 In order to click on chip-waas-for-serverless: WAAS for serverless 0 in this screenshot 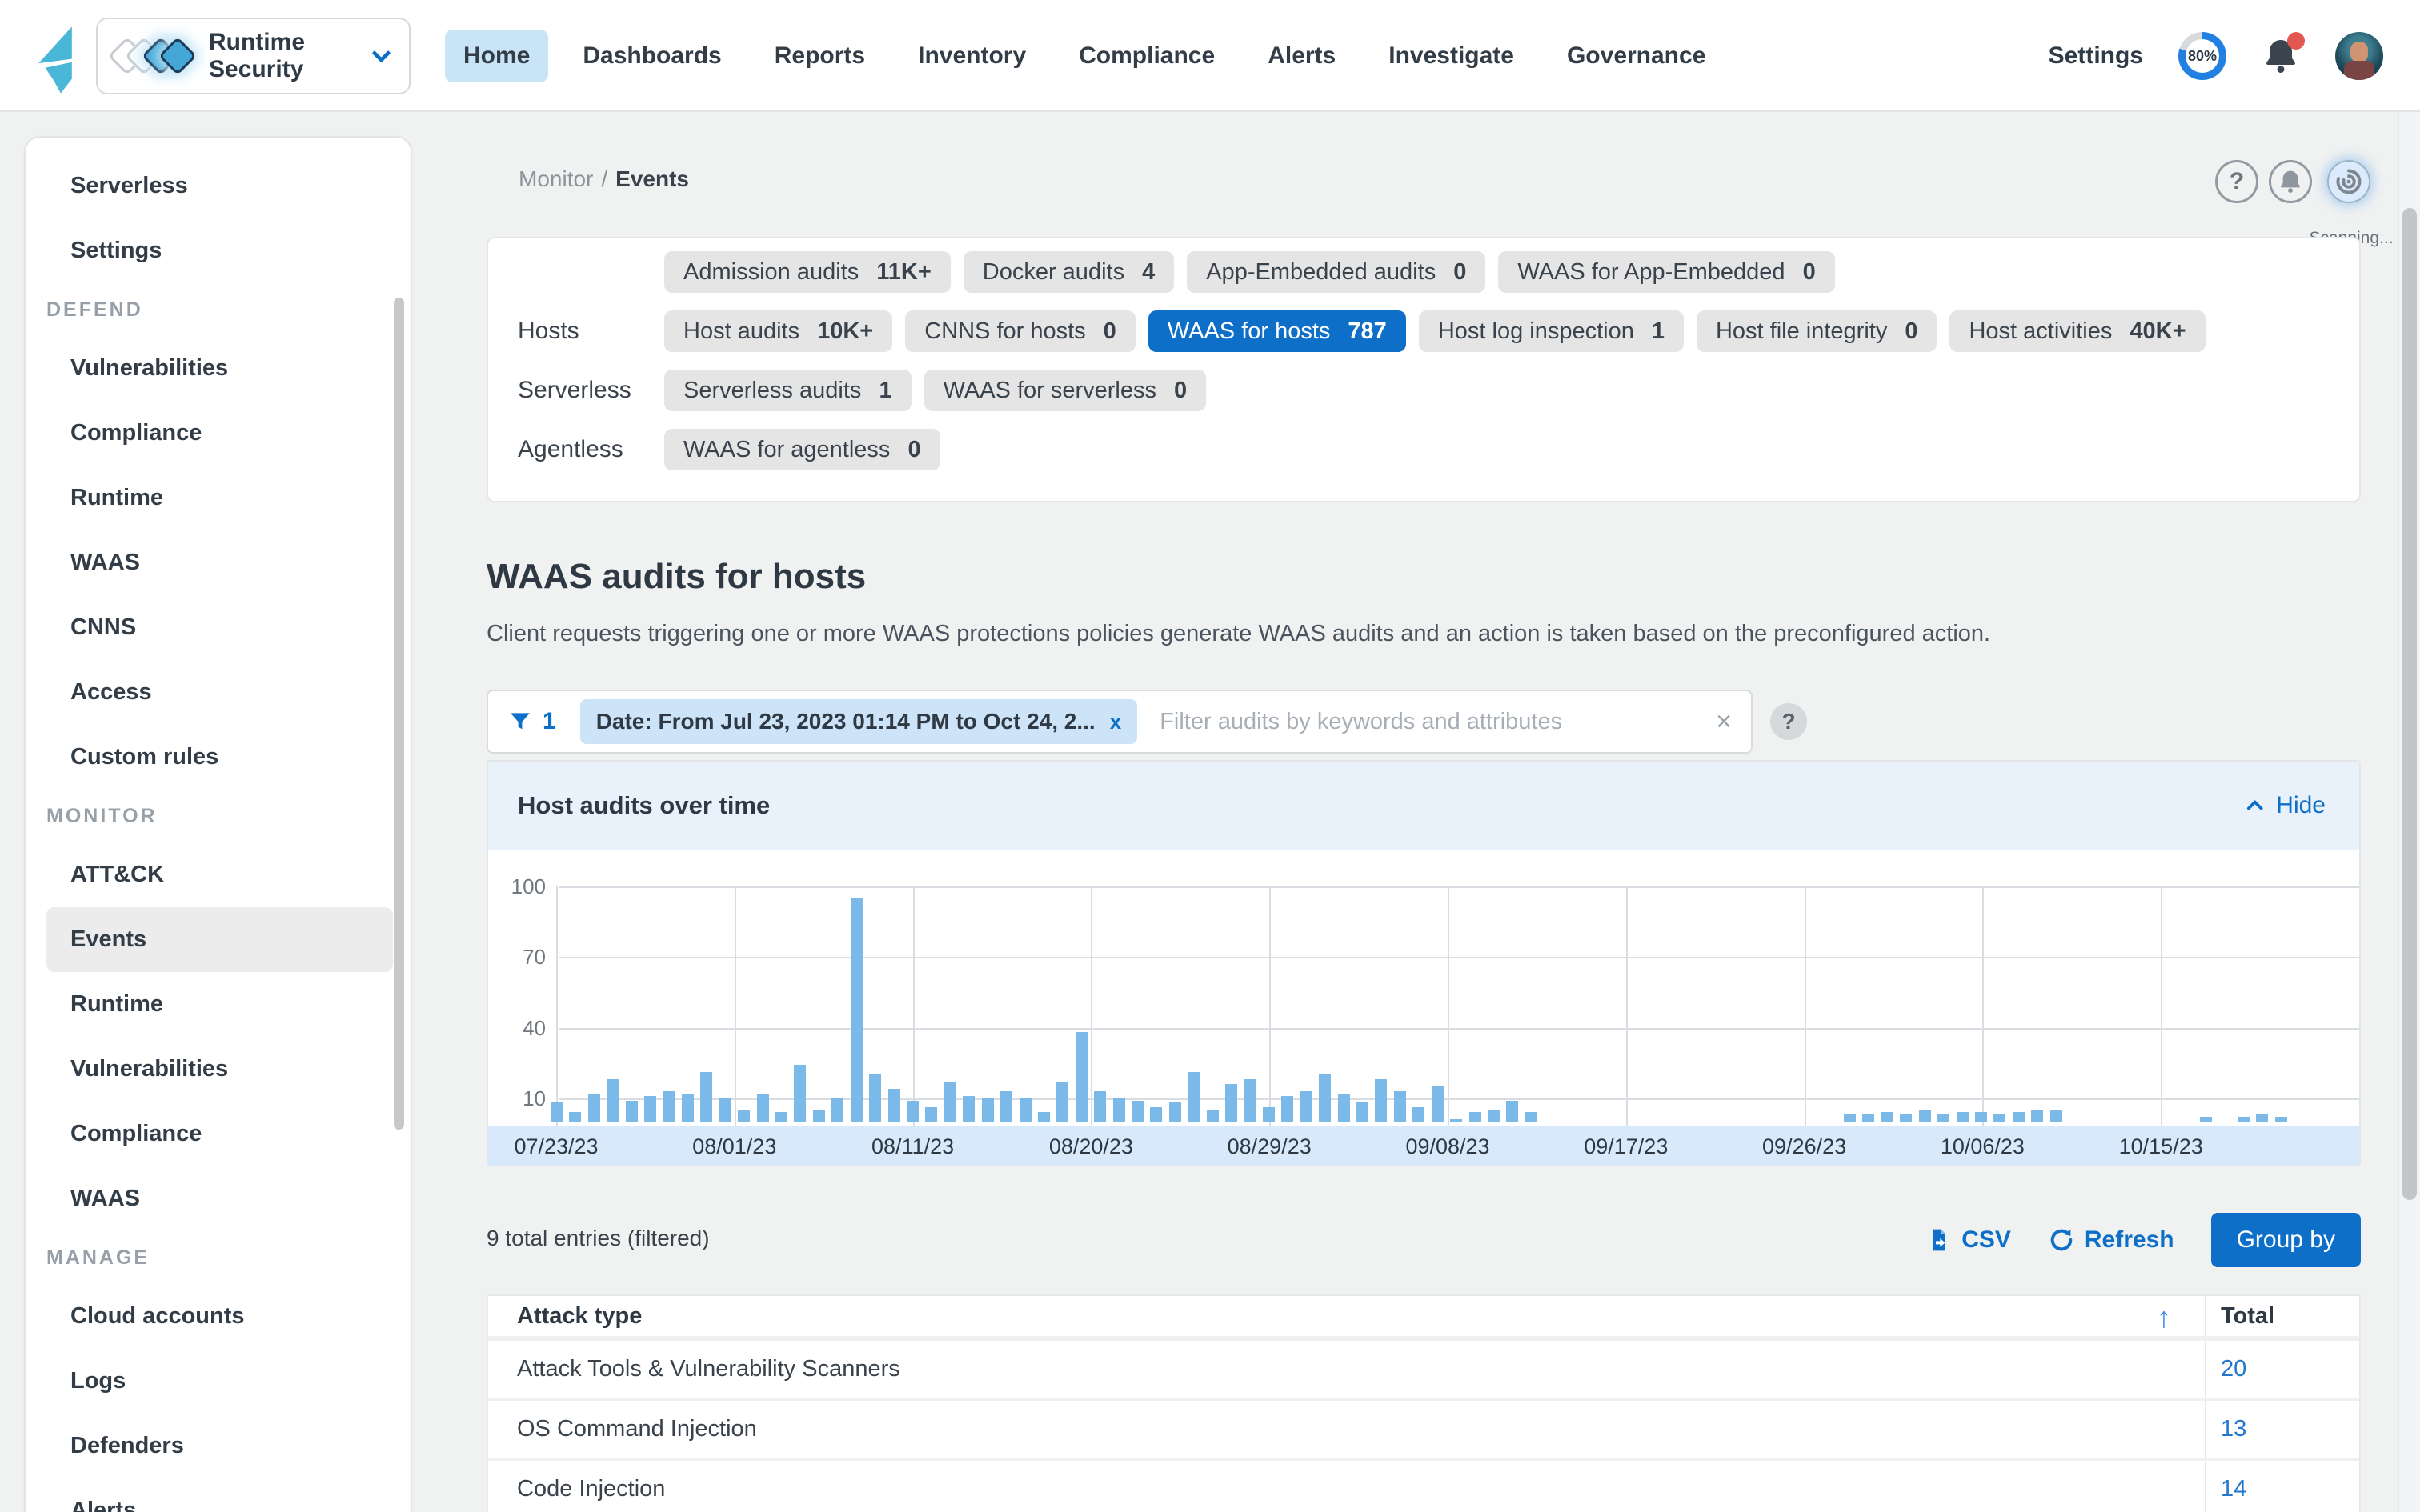, I will do `click(1065, 390)`.